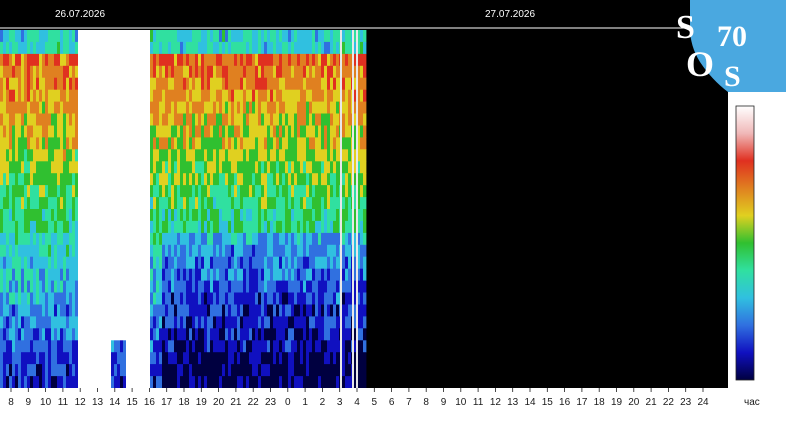 This screenshot has height=422, width=786. What do you see at coordinates (745, 243) in the screenshot?
I see `colorbar` at bounding box center [745, 243].